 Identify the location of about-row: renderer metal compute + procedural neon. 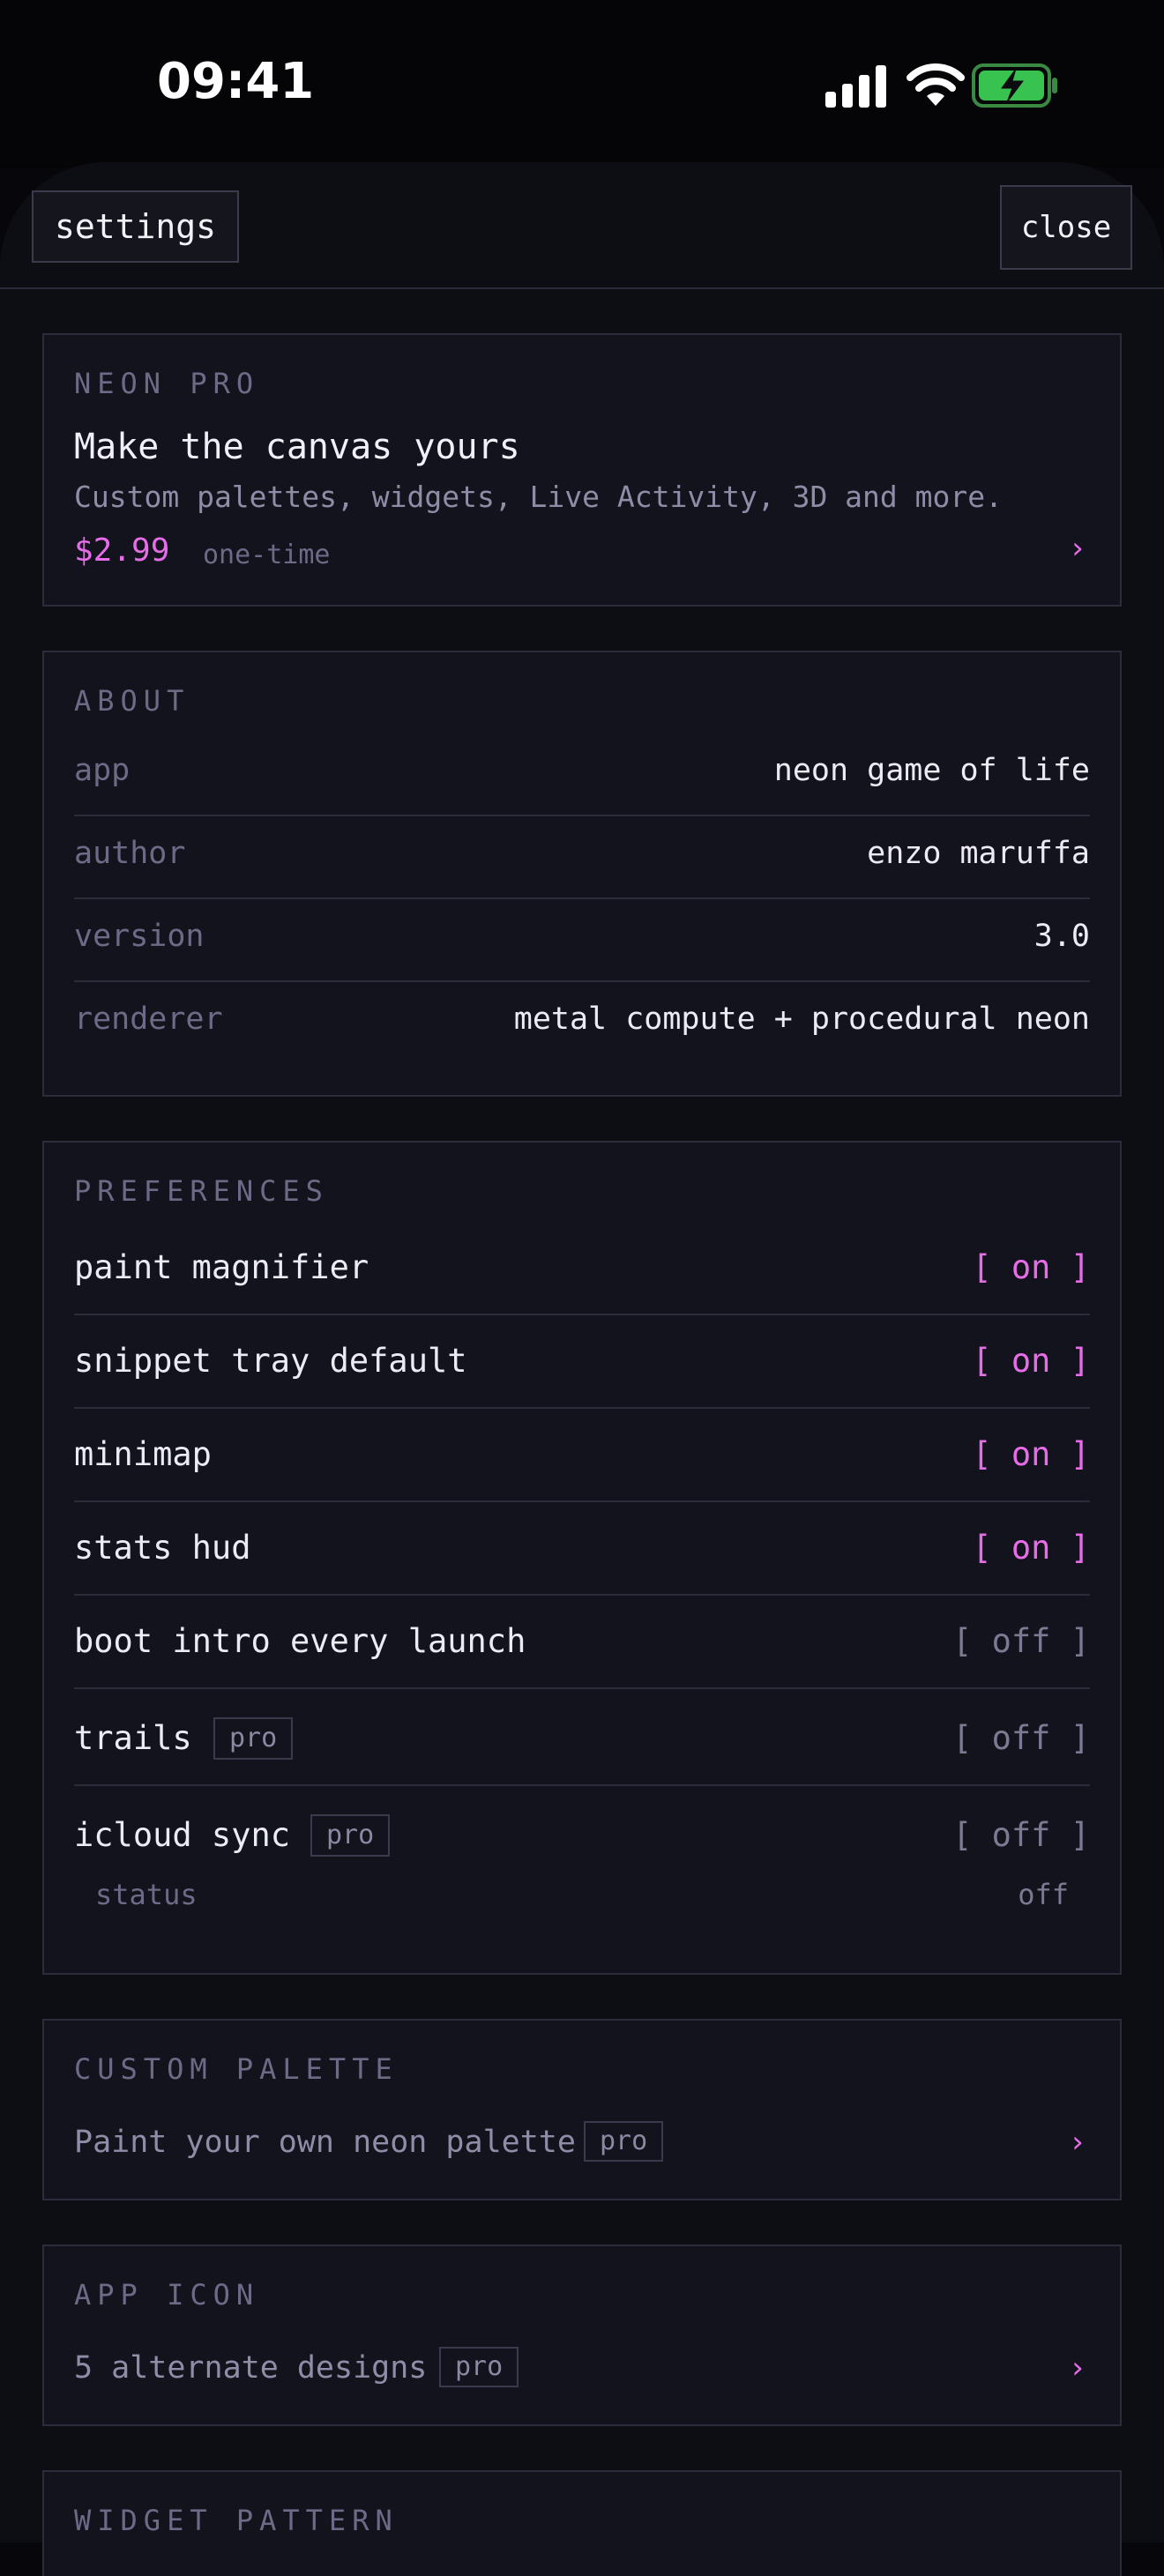
(582, 1024).